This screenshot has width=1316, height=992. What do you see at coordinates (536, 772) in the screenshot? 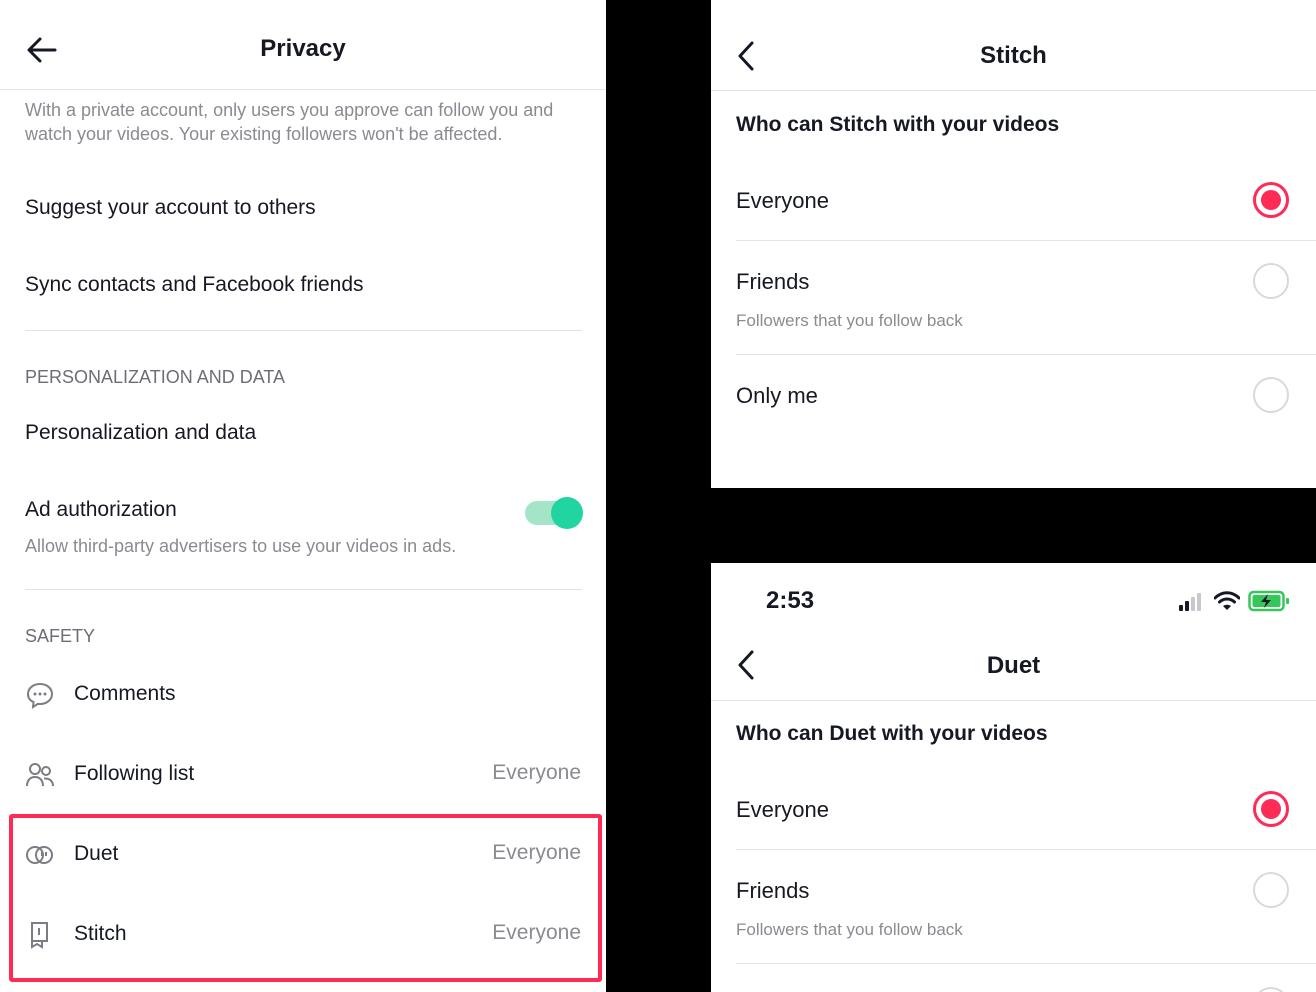
I see `following-list-value: Everyone` at bounding box center [536, 772].